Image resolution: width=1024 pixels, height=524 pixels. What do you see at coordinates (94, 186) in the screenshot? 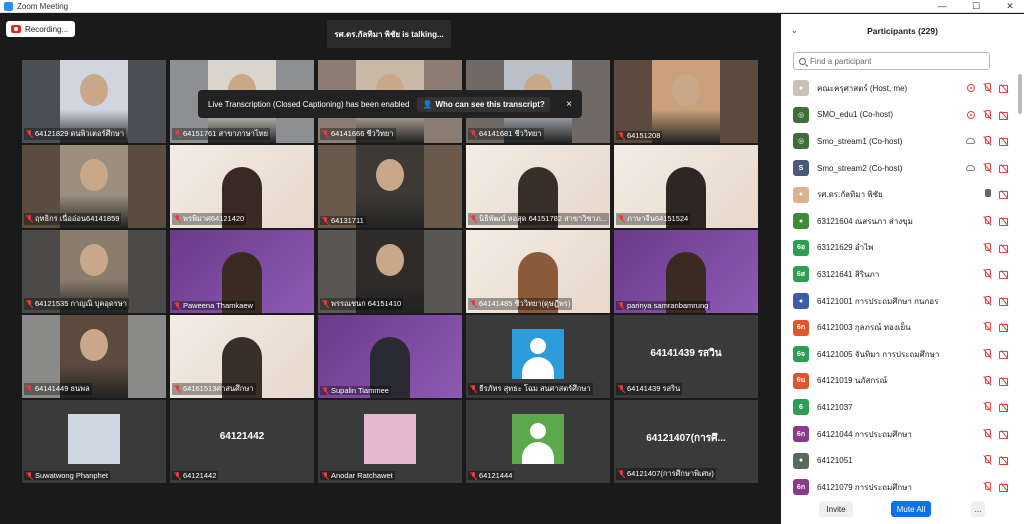
I see `participant-video-tile: ฤทธิกร เนื่ออ่อน64141859` at bounding box center [94, 186].